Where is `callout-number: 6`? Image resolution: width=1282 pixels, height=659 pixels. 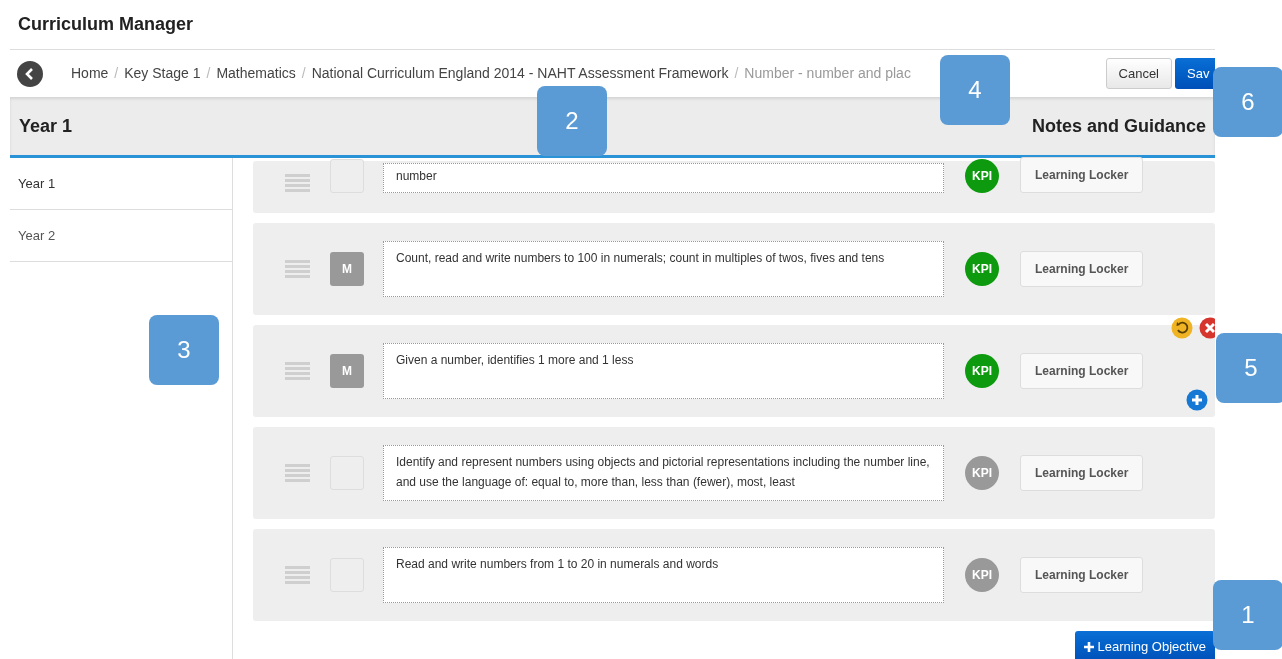
callout-number: 6 is located at coordinates (1247, 102).